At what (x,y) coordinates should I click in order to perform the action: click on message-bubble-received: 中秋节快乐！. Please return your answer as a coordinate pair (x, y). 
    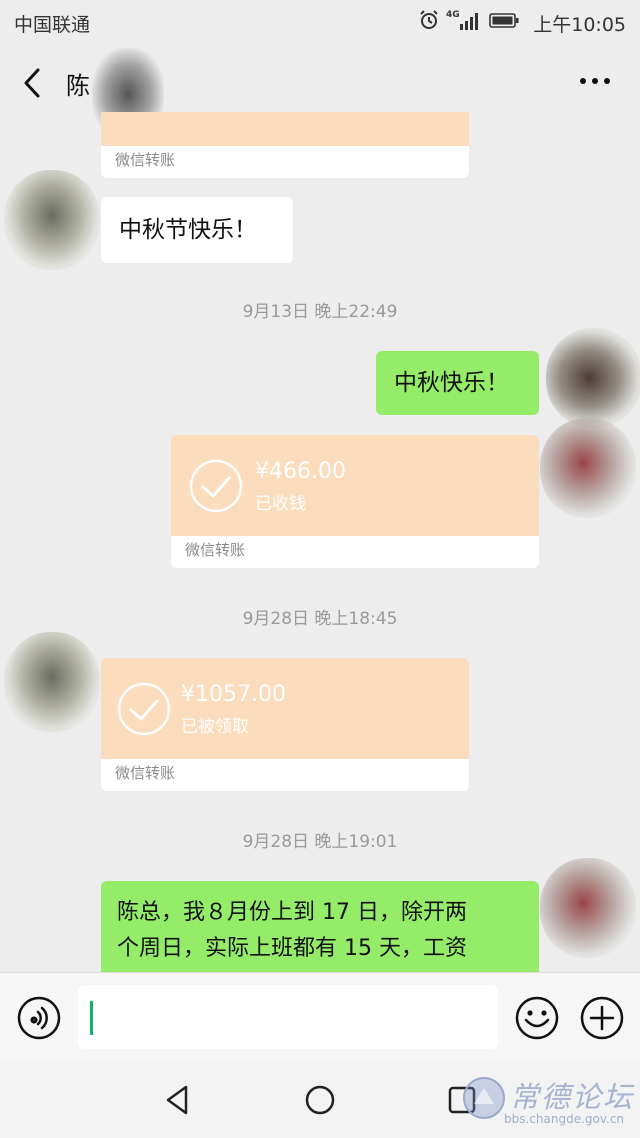
    Looking at the image, I should click on (197, 230).